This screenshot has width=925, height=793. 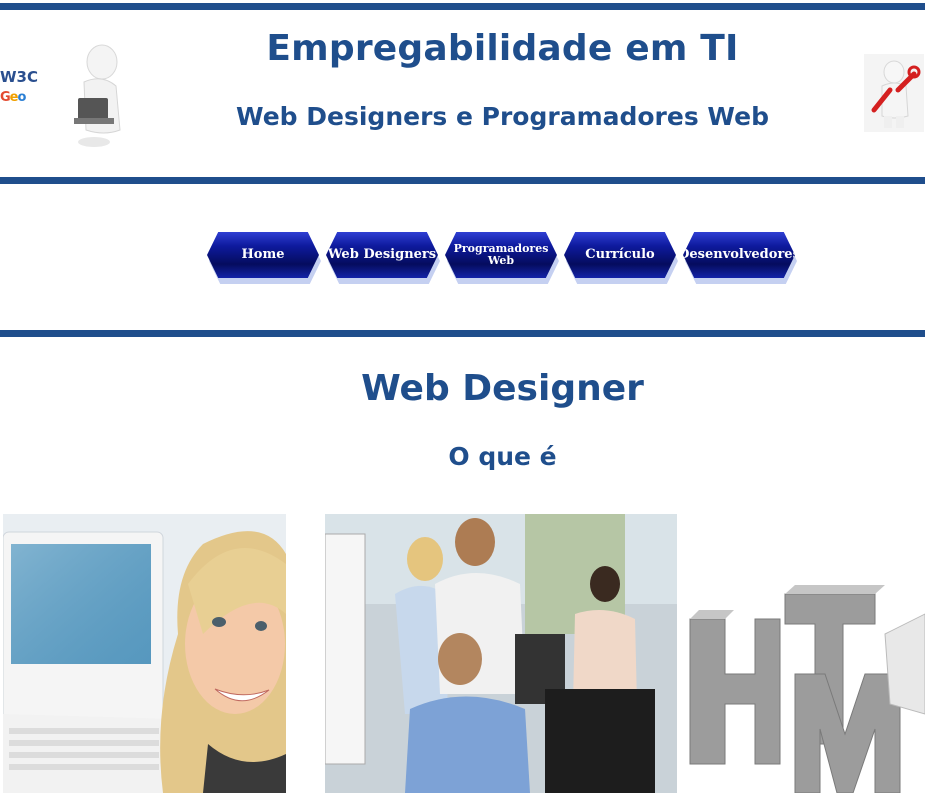 I want to click on nav-programadores-web-button: Programadores Web, so click(x=501, y=255).